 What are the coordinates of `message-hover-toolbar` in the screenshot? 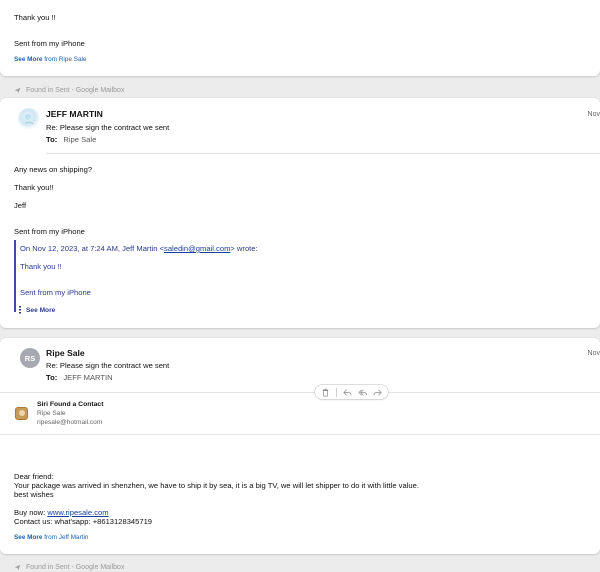 It's located at (351, 392).